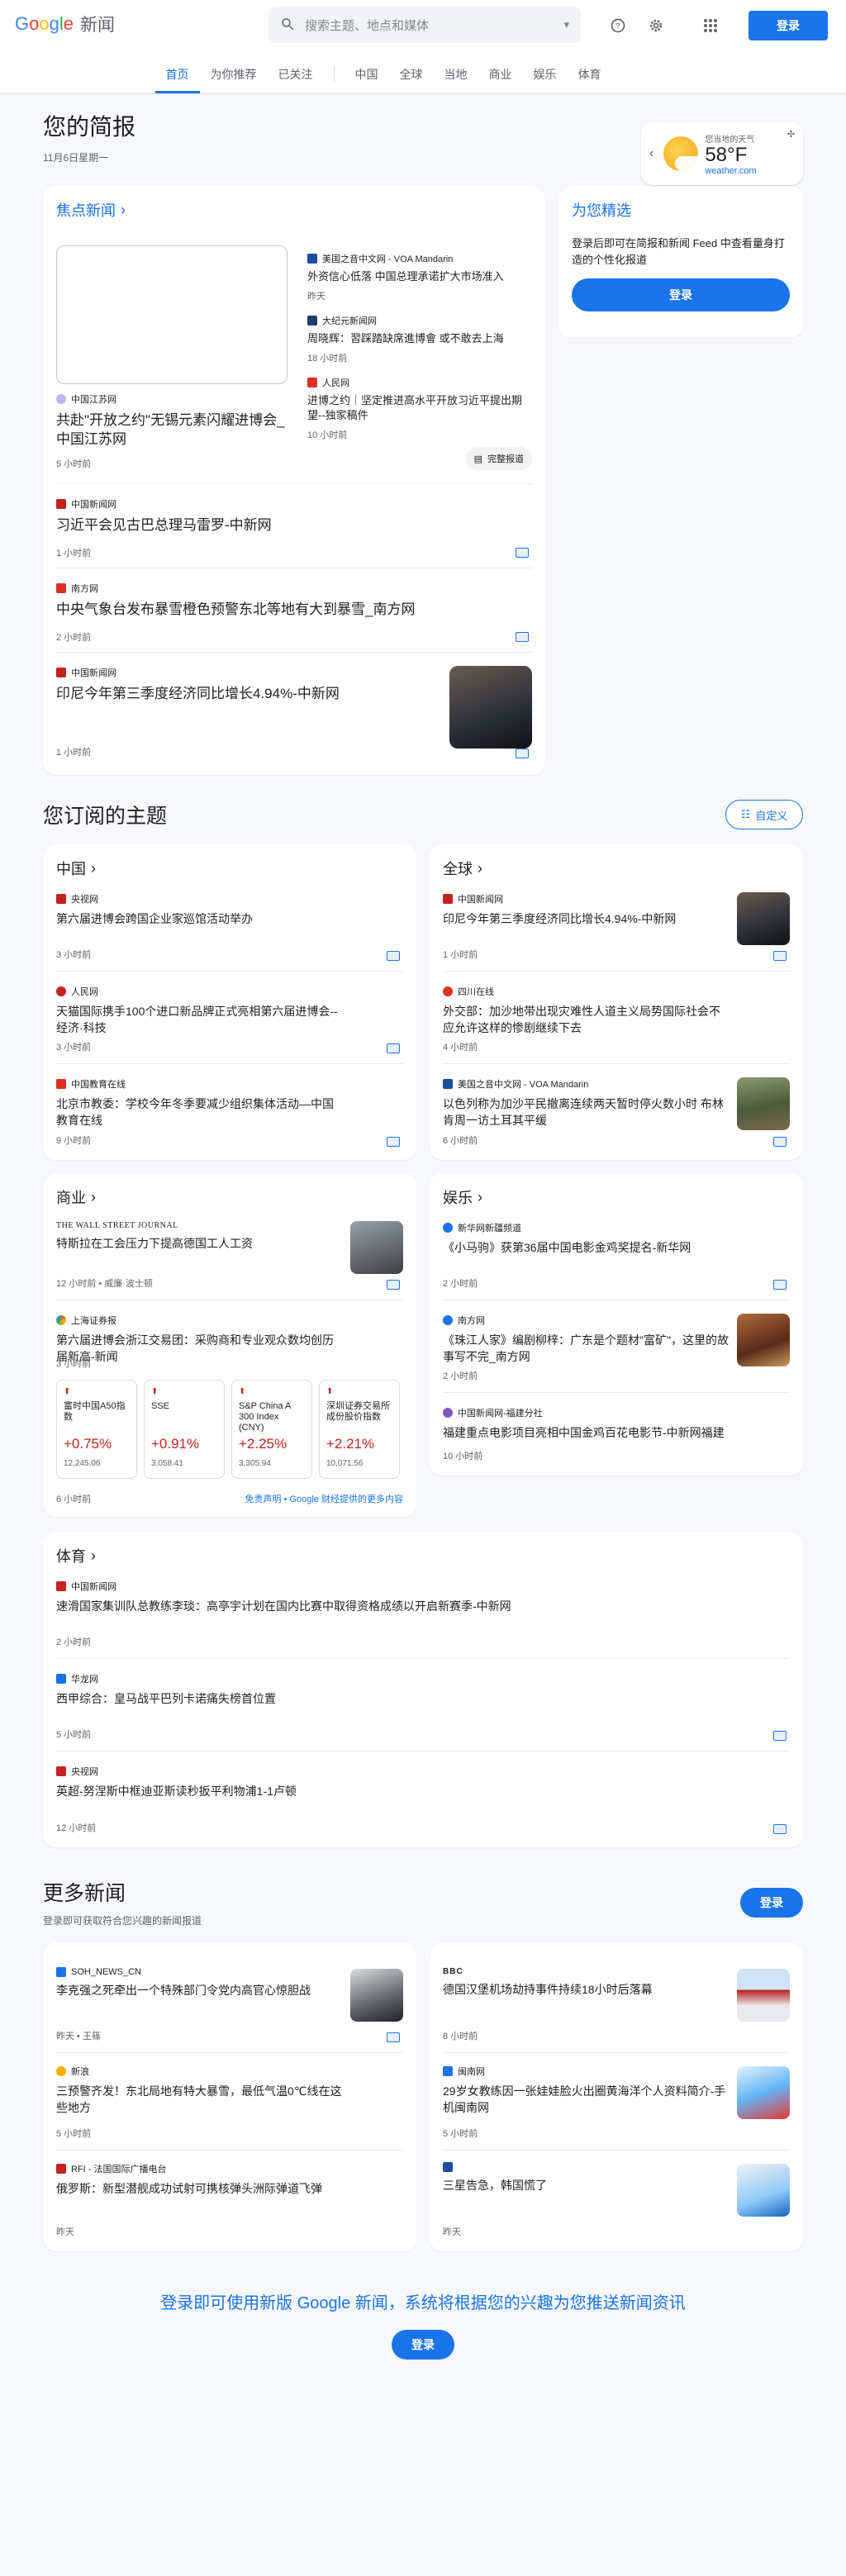 This screenshot has width=846, height=2576. Describe the element at coordinates (229, 1197) in the screenshot. I see `topic-heading: 商业 ›` at that location.